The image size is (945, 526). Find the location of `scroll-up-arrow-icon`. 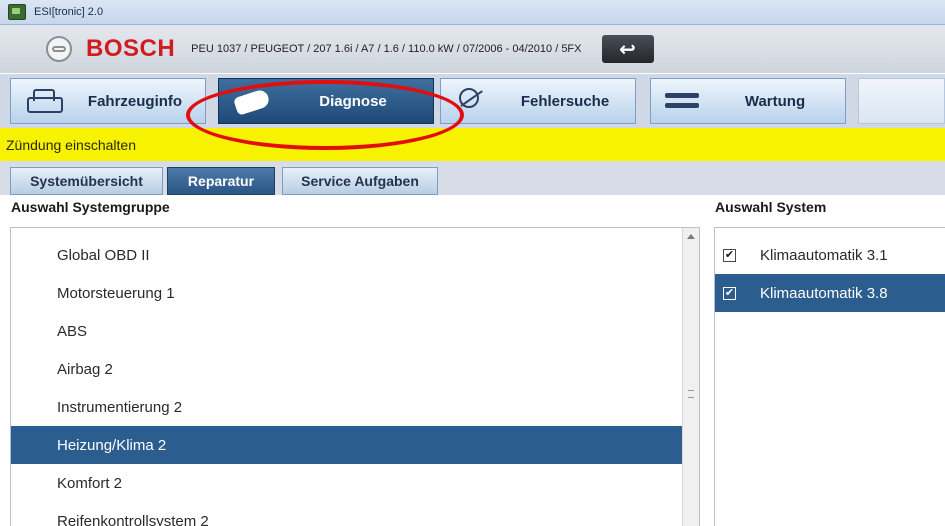

scroll-up-arrow-icon is located at coordinates (691, 236).